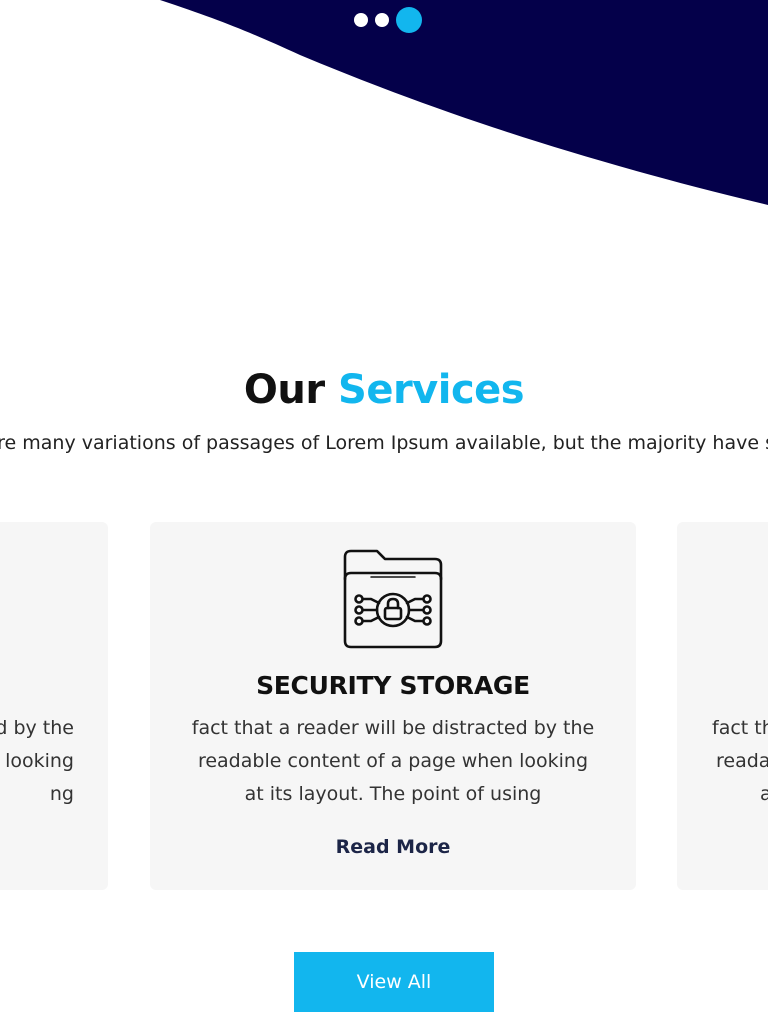  I want to click on service-card-right-line-2: reada, so click(742, 761).